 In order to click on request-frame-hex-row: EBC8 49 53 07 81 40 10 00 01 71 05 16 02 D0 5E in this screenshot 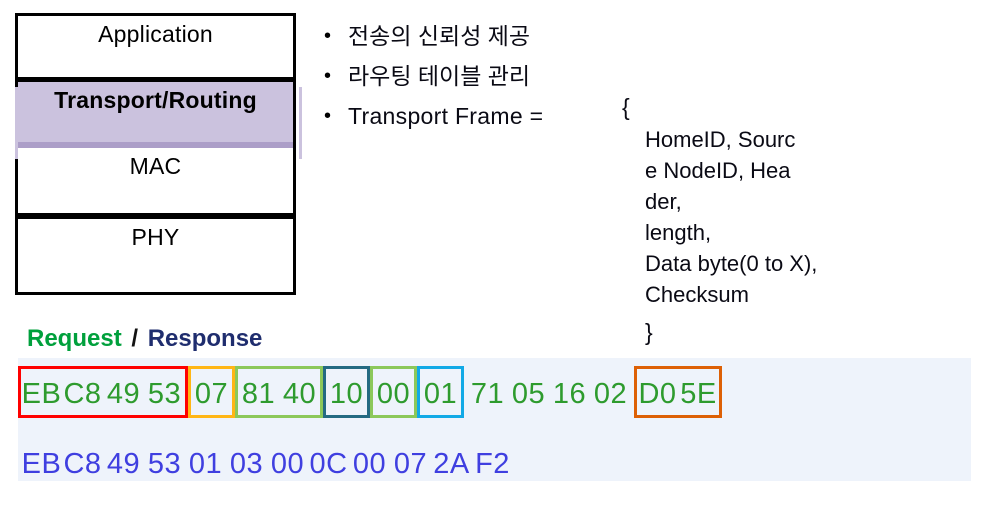, I will do `click(370, 392)`.